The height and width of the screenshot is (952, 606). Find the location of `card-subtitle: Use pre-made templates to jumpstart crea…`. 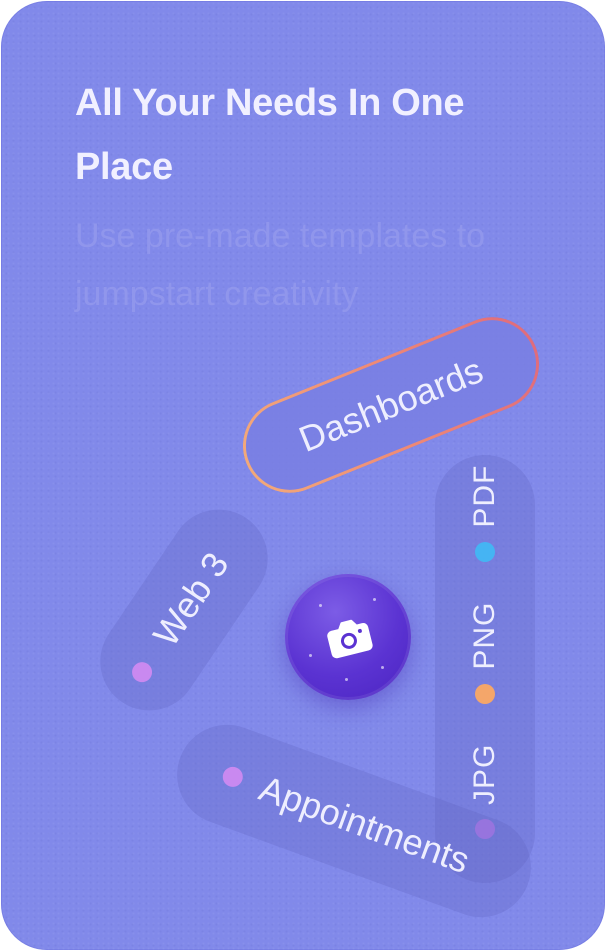

card-subtitle: Use pre-made templates to jumpstart crea… is located at coordinates (280, 265).